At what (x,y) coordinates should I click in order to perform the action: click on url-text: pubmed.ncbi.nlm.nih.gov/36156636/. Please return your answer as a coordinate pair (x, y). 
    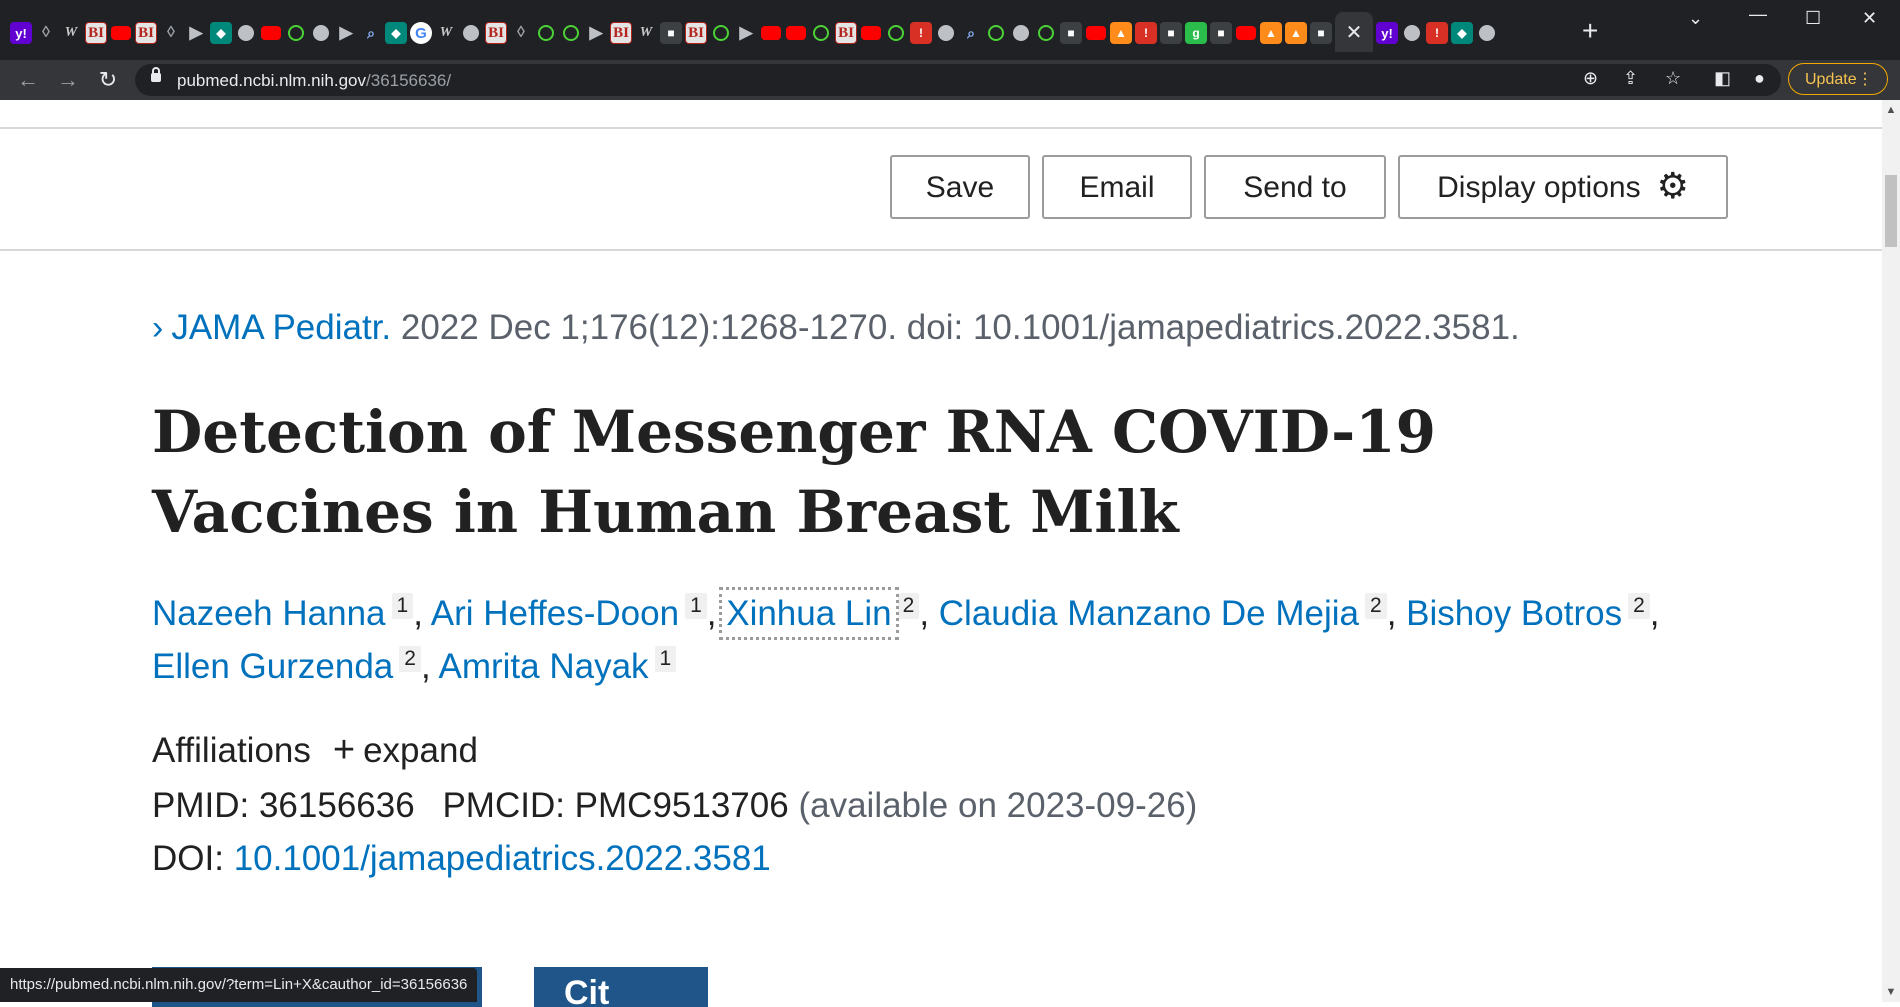
    Looking at the image, I should click on (314, 81).